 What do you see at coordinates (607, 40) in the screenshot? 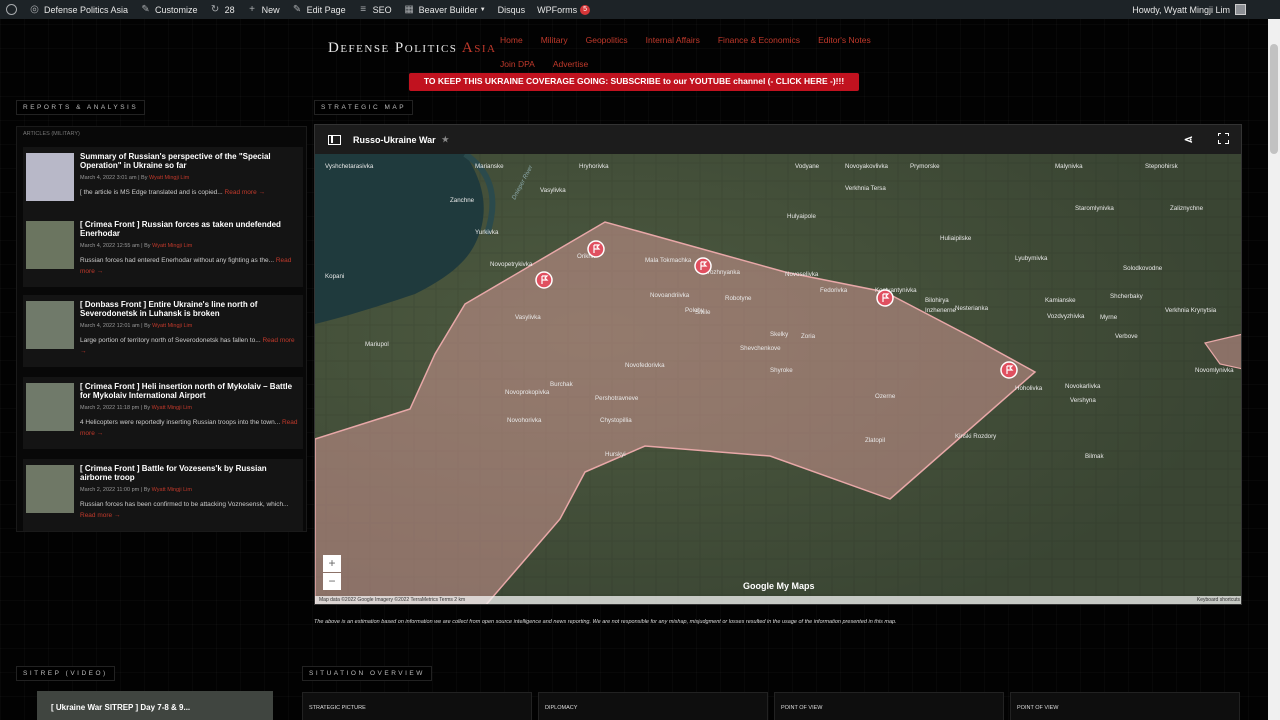
I see `nav-geopolitics: Geopolitics` at bounding box center [607, 40].